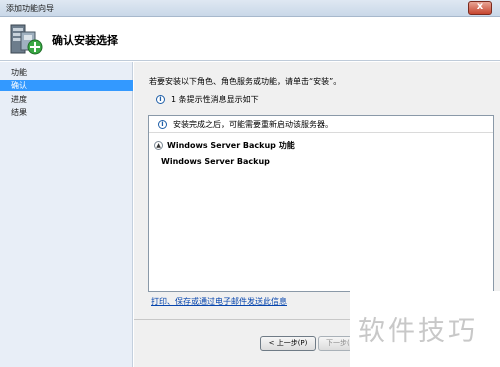 This screenshot has width=500, height=367. I want to click on section-title: Windows Server Backup 功能, so click(231, 145).